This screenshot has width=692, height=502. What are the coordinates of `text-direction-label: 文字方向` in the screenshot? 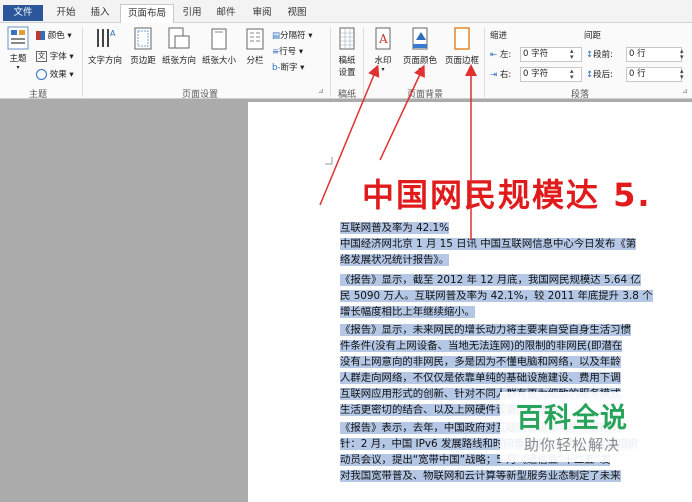 It's located at (104, 61).